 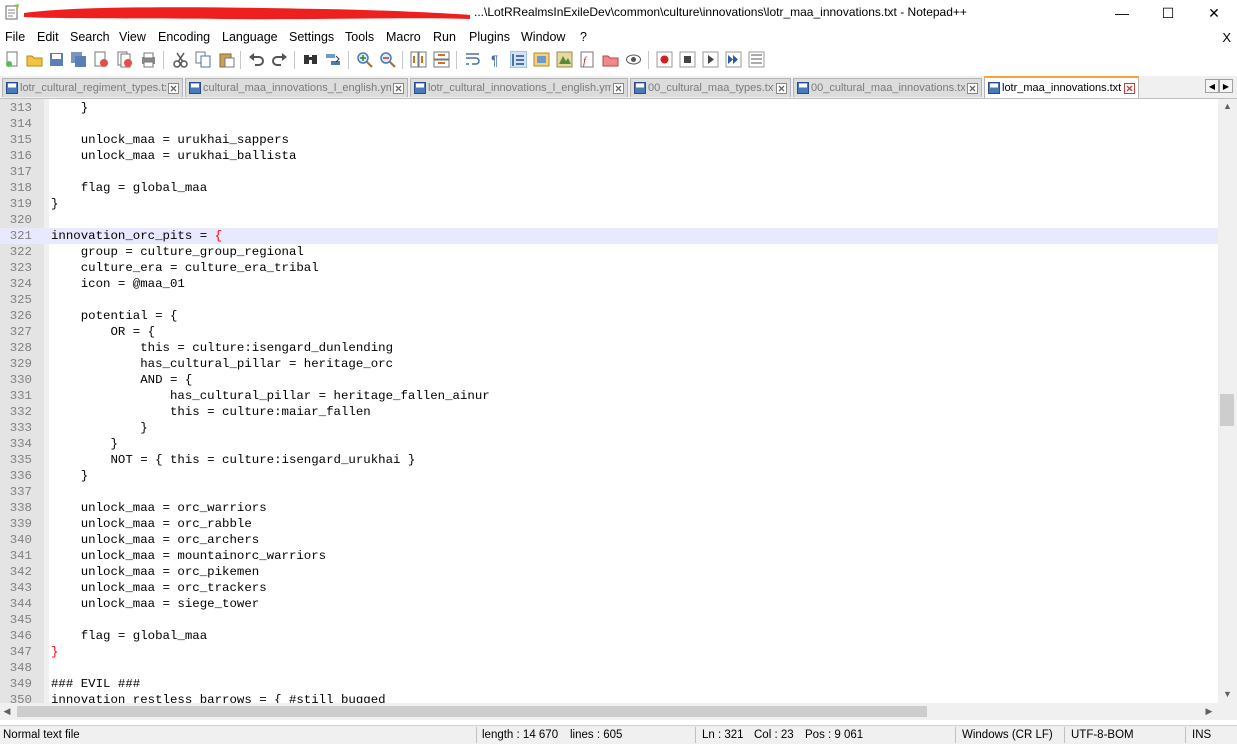 I want to click on replace-icon, so click(x=333, y=59).